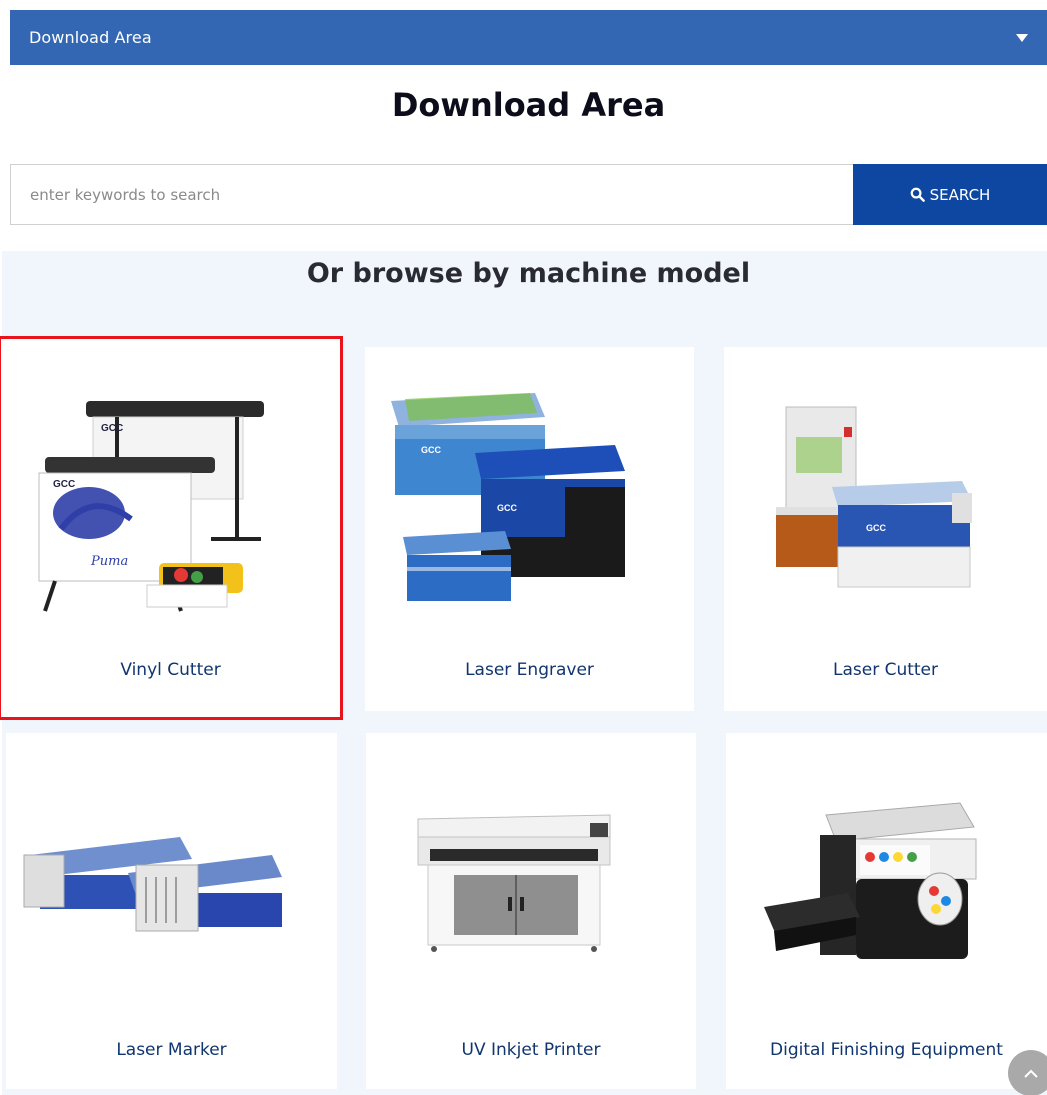 Image resolution: width=1047 pixels, height=1095 pixels. I want to click on search-icon, so click(917, 194).